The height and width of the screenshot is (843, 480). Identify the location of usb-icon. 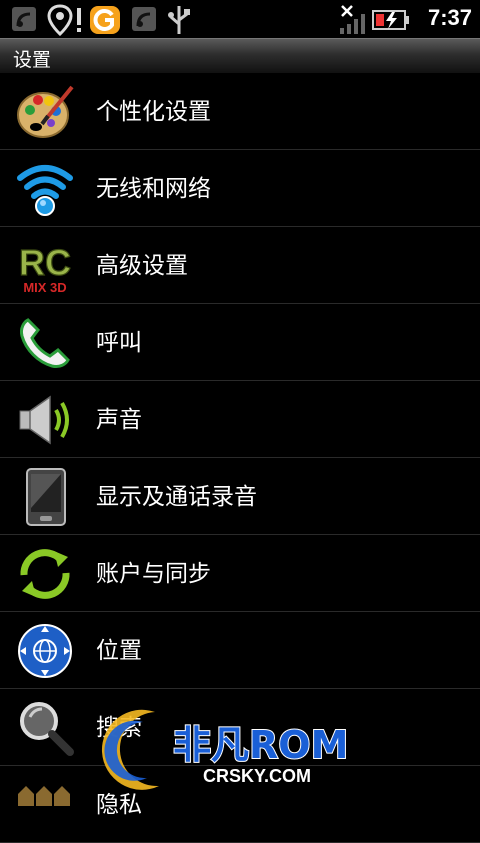
(179, 20).